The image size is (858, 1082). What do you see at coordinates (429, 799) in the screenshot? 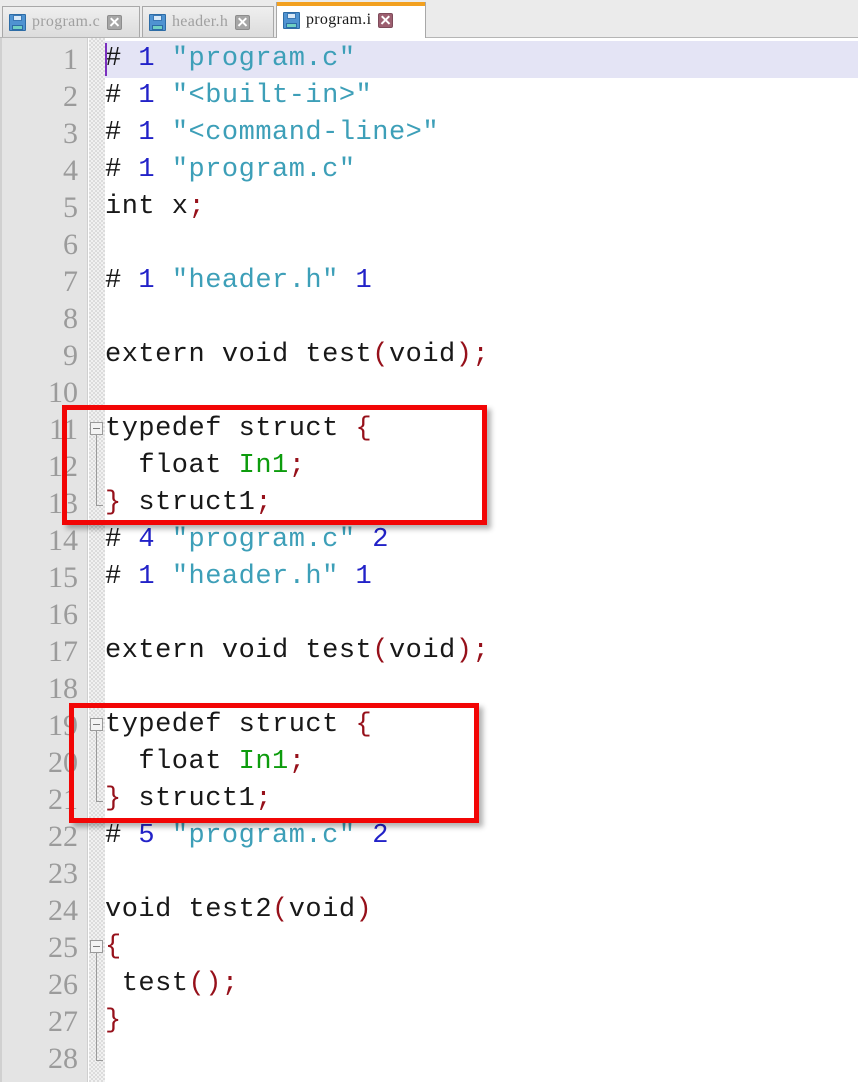
I see `code-line: 21} struct1;` at bounding box center [429, 799].